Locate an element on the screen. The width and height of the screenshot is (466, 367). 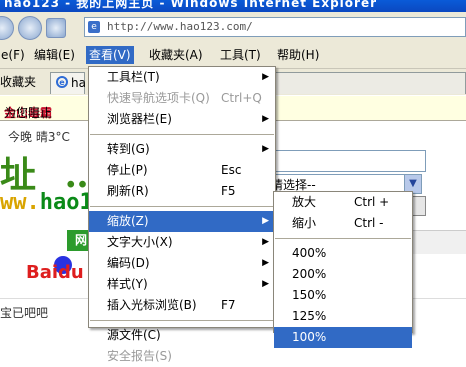
zoom-menu-item: 放大 Ctrl + is located at coordinates (343, 202).